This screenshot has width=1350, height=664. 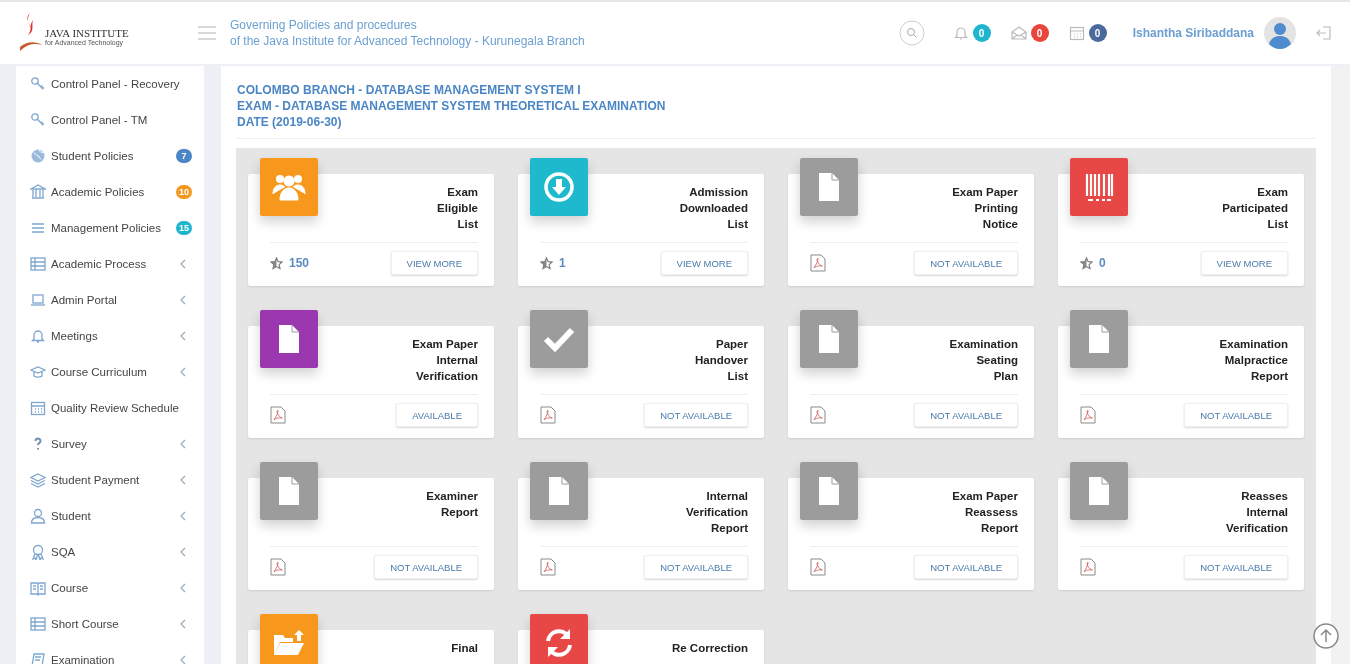 What do you see at coordinates (983, 360) in the screenshot?
I see `card-title: Examination Seating Plan` at bounding box center [983, 360].